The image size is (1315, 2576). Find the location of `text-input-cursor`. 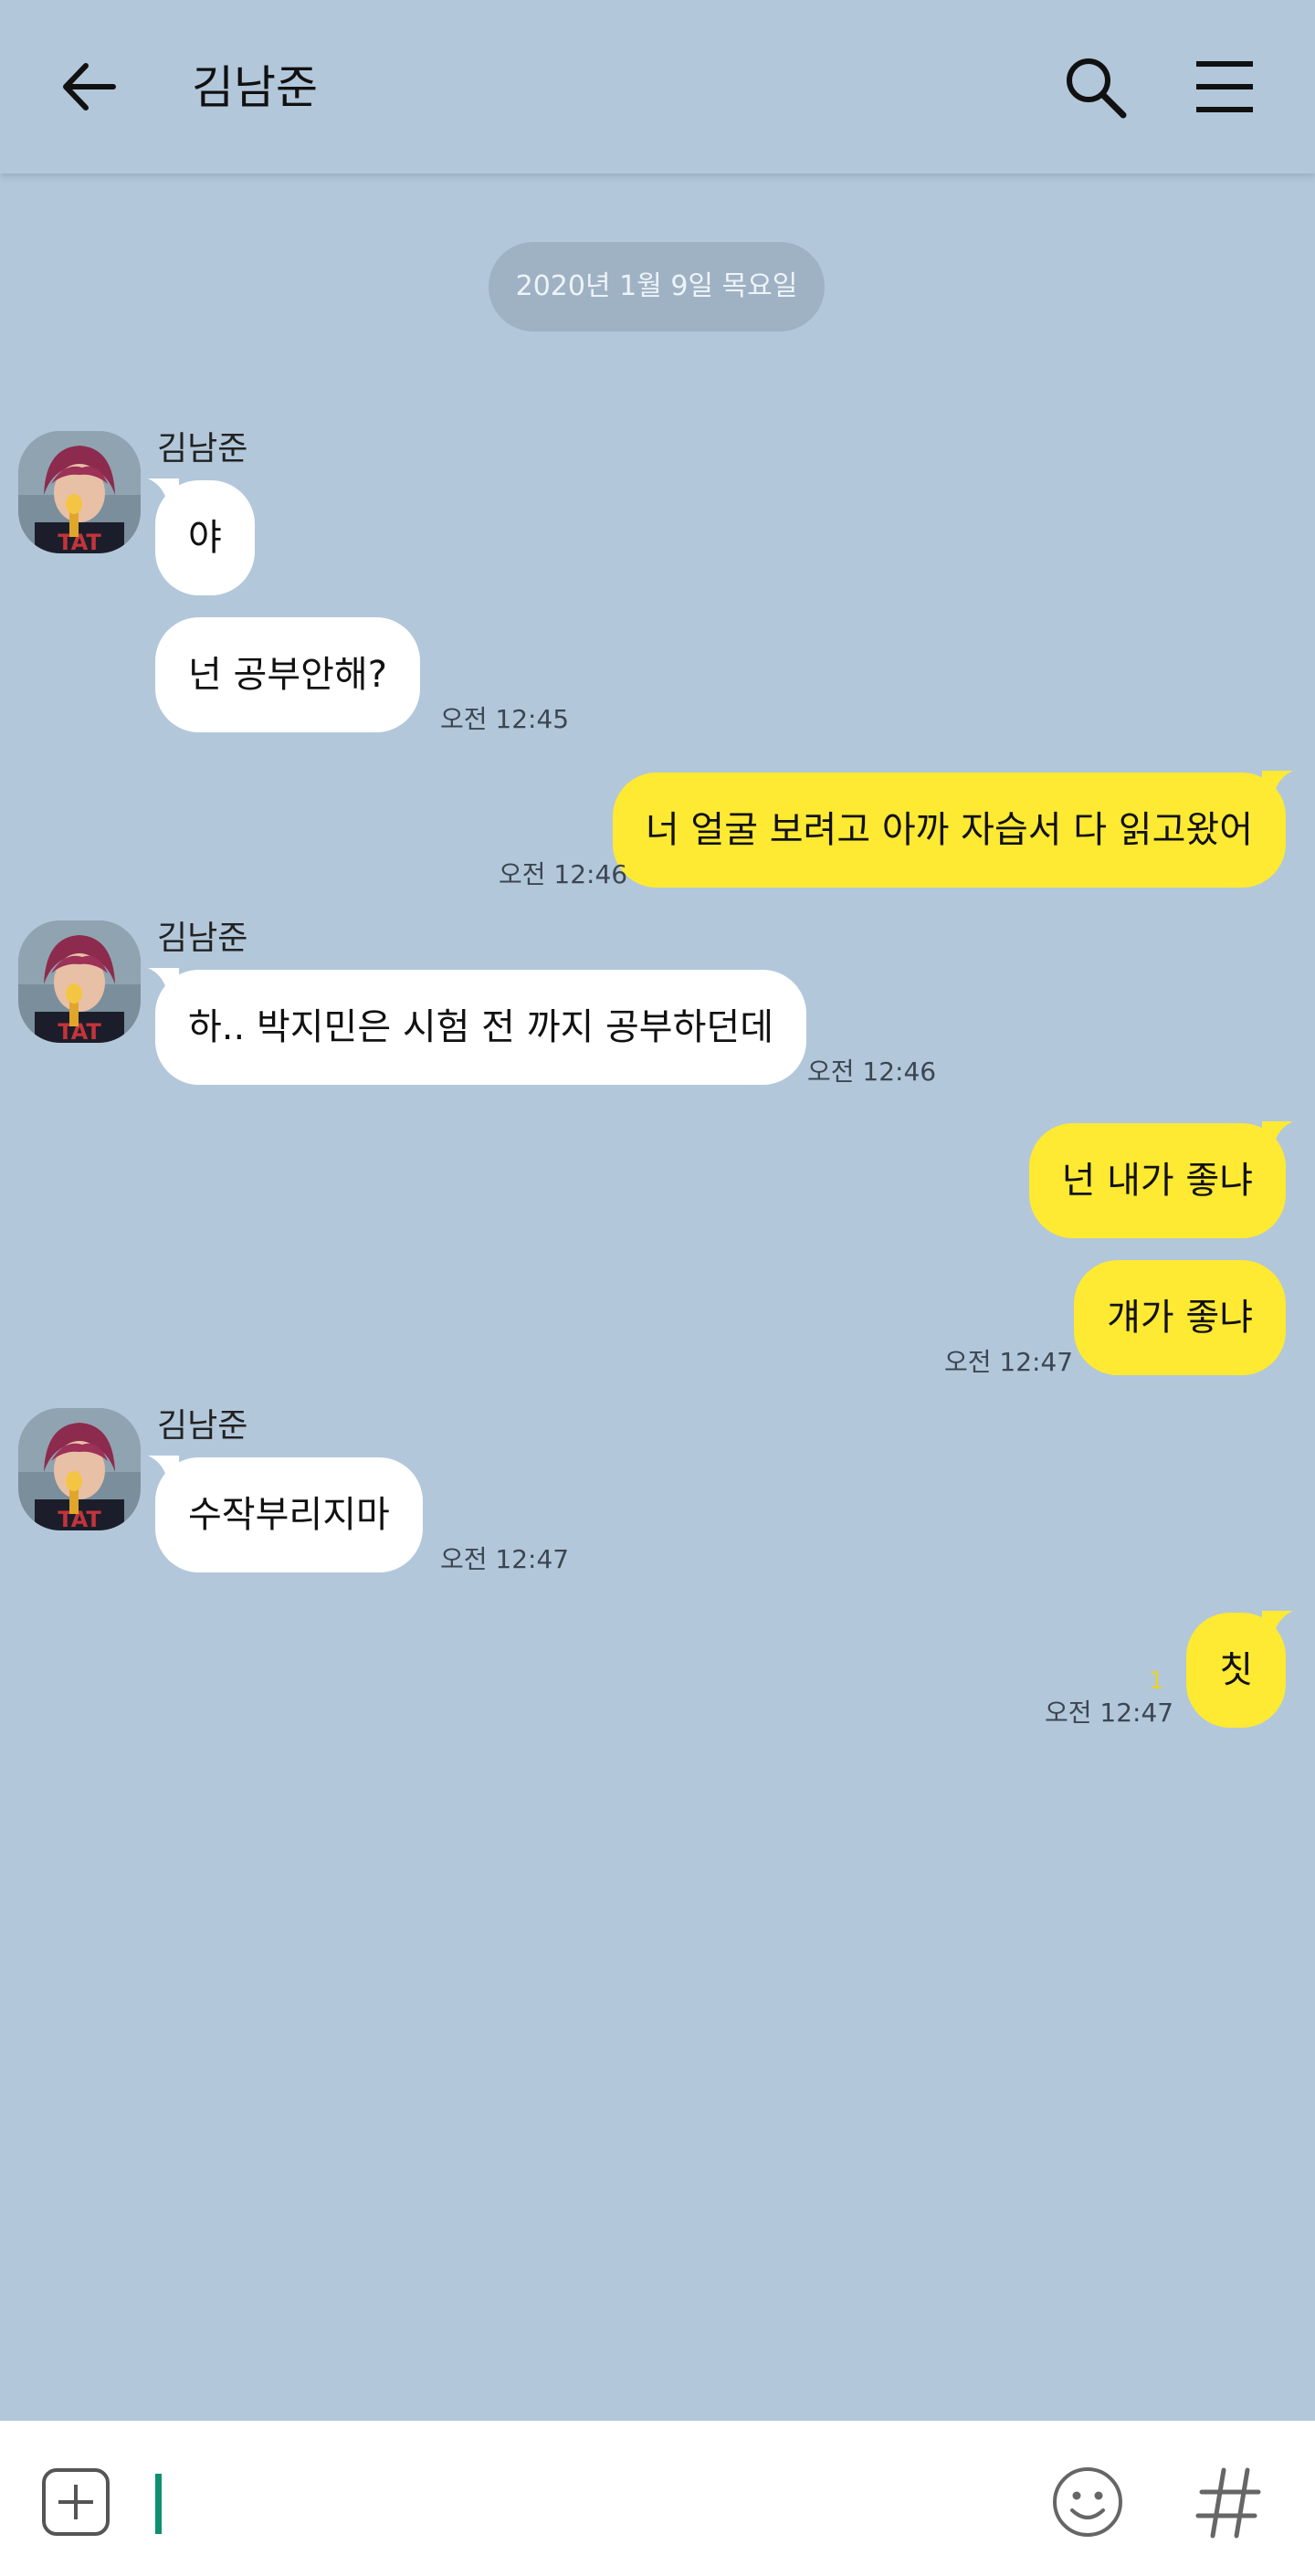

text-input-cursor is located at coordinates (158, 2504).